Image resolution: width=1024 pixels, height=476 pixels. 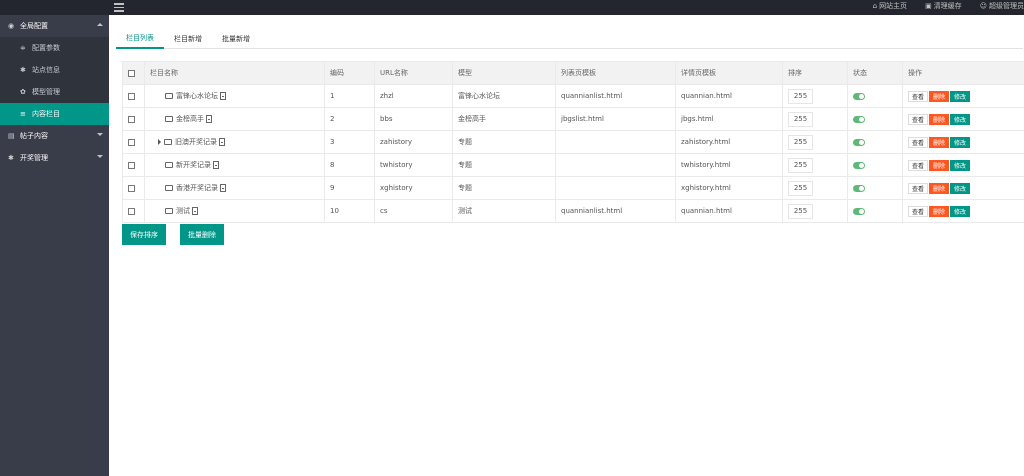 I want to click on select-all-checkbox, so click(x=131, y=73).